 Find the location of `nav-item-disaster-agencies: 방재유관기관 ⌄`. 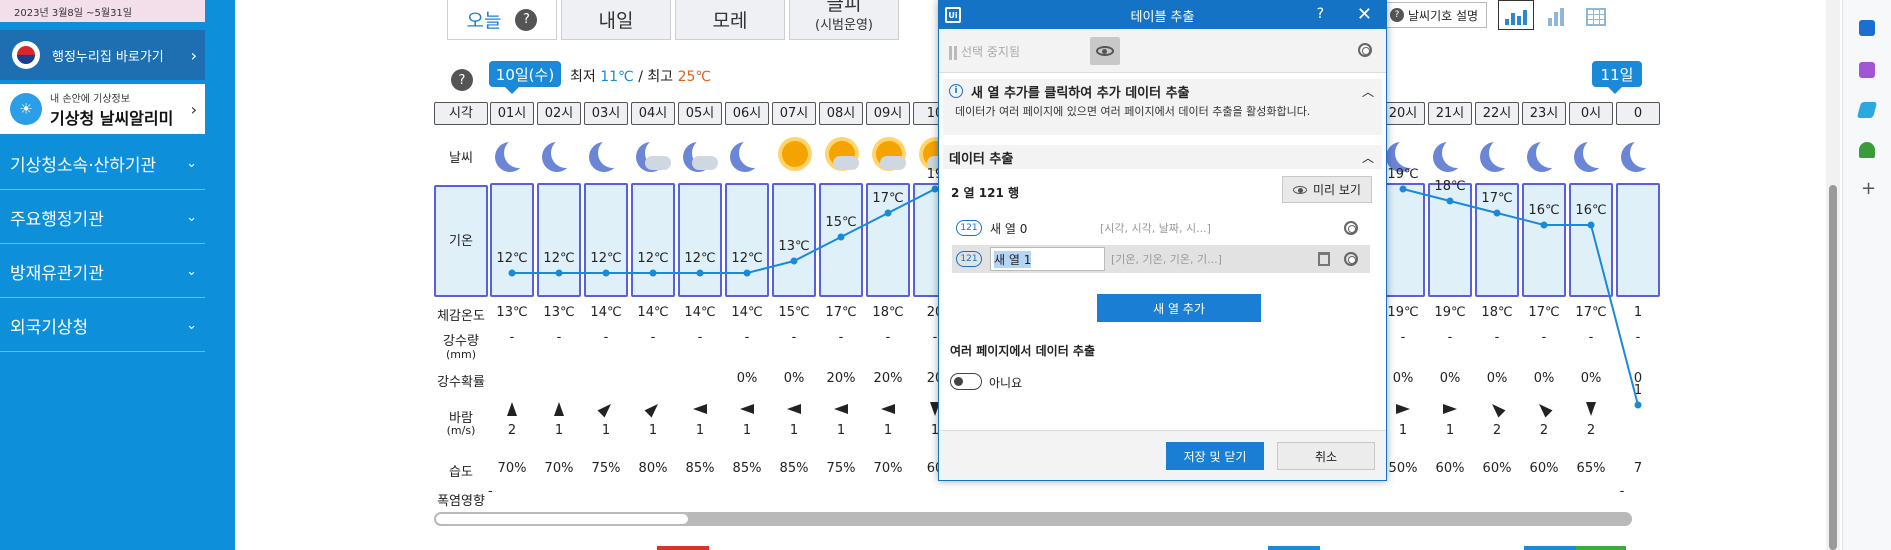

nav-item-disaster-agencies: 방재유관기관 ⌄ is located at coordinates (102, 271).